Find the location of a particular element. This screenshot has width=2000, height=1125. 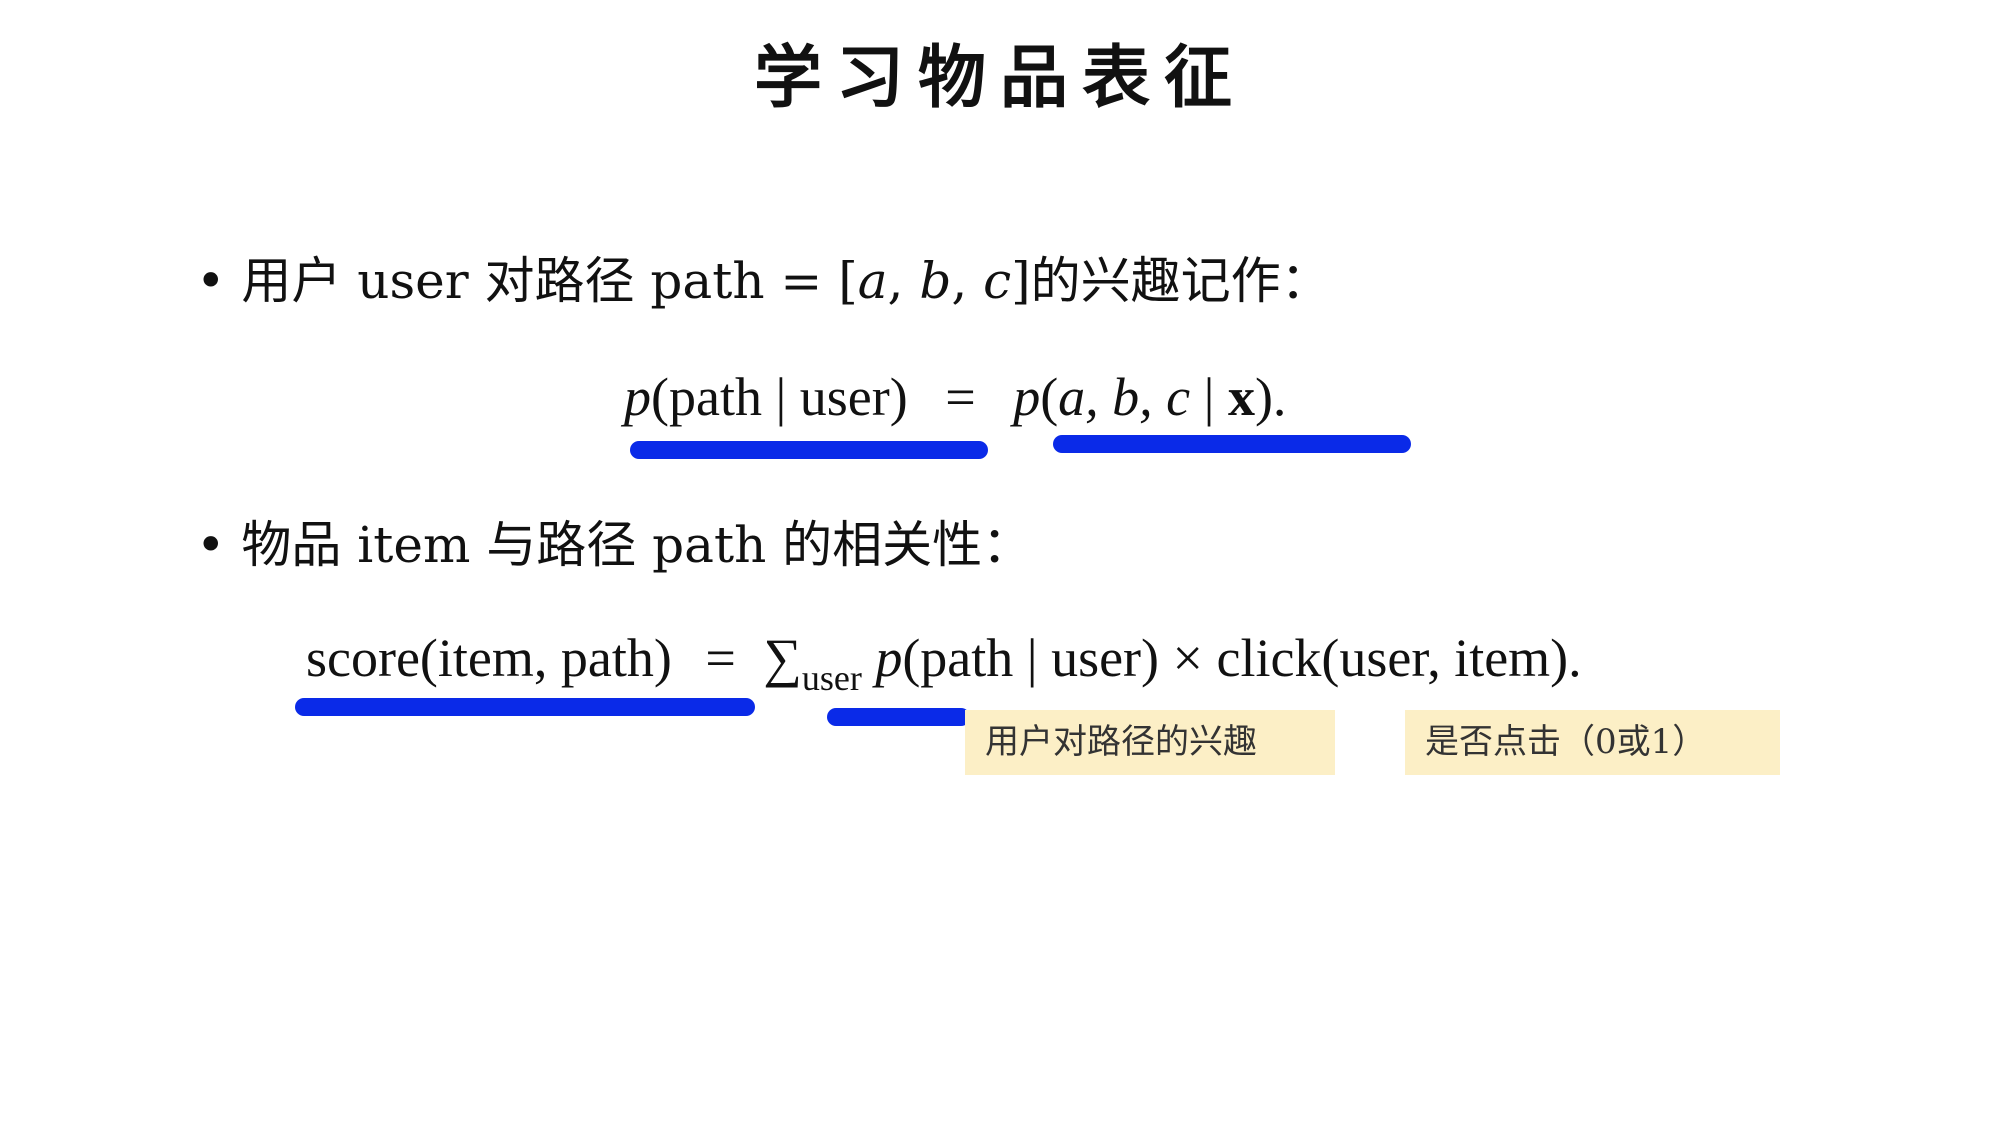

formula-1-rhs-vars: a, b, c is located at coordinates (1124, 397).